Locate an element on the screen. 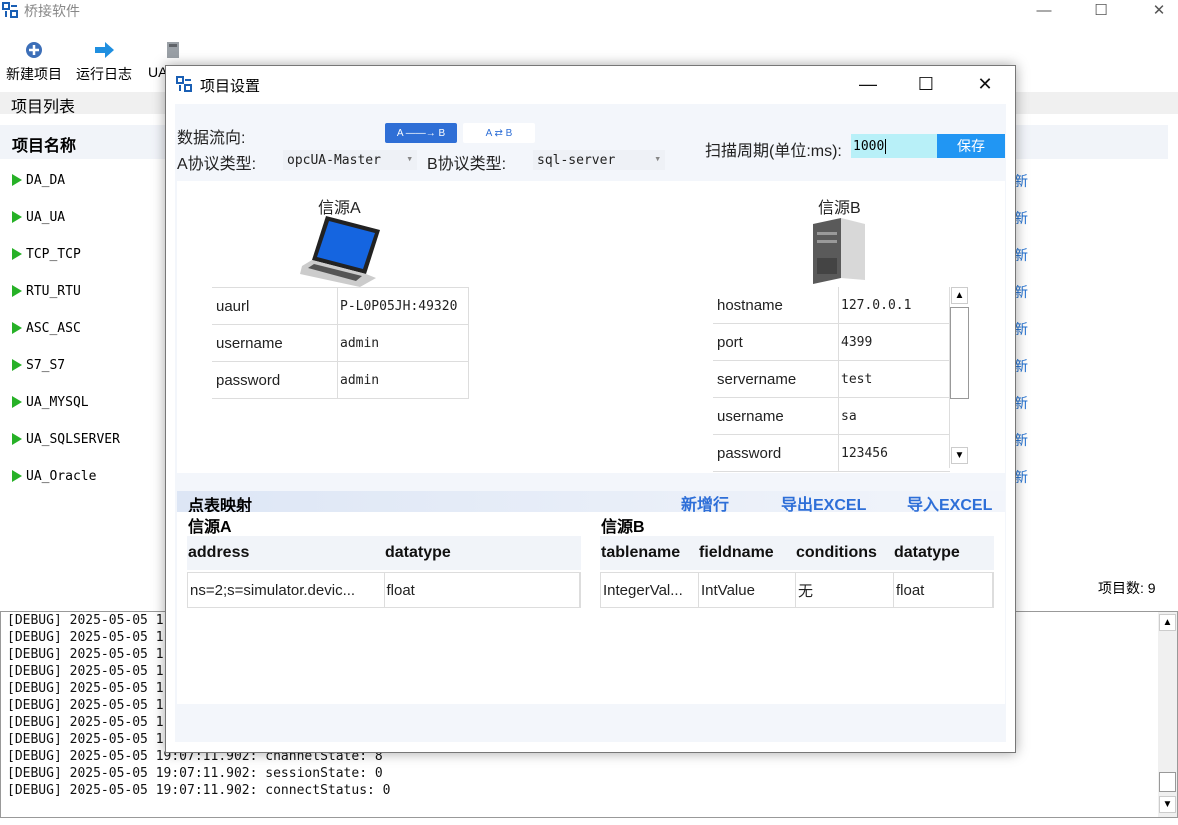  dialog-maximize-button: ☐ is located at coordinates (926, 84).